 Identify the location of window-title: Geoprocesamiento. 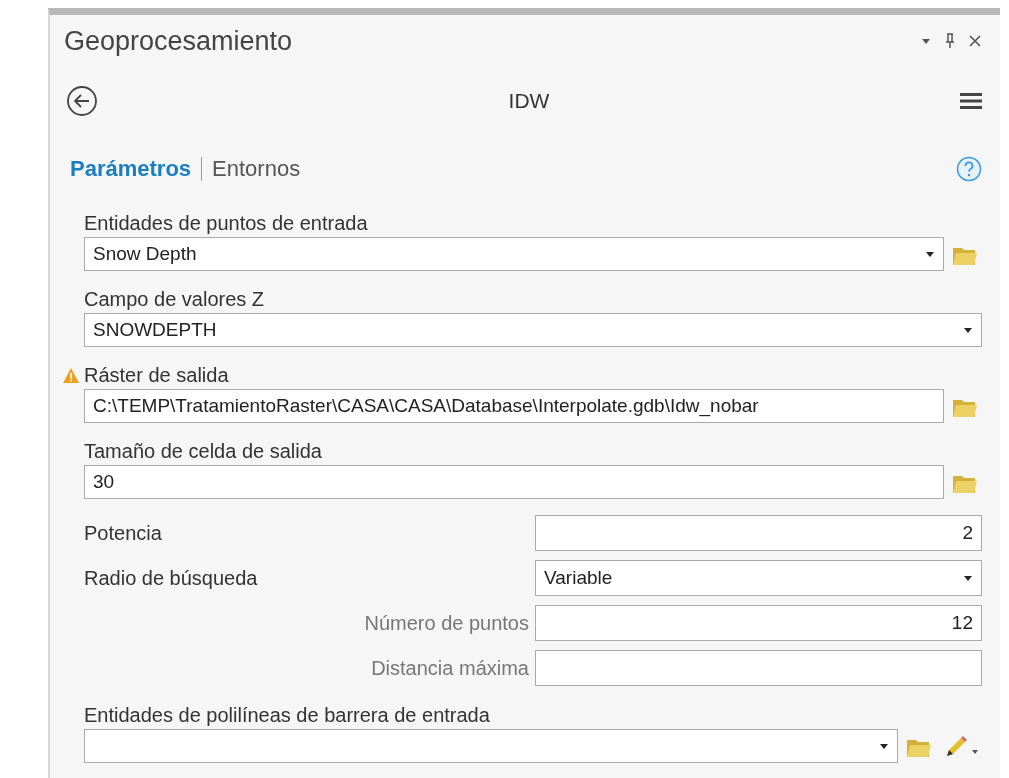
(178, 41).